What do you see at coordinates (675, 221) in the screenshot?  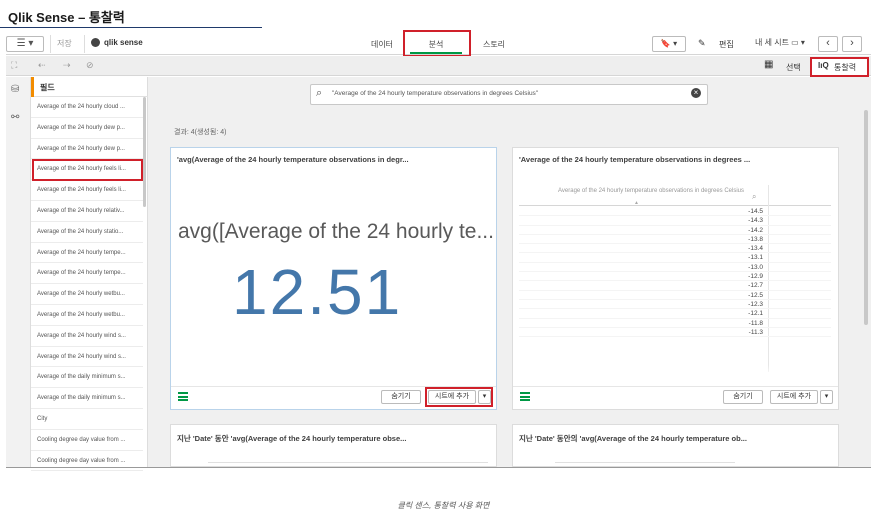 I see `table-row: -14.3` at bounding box center [675, 221].